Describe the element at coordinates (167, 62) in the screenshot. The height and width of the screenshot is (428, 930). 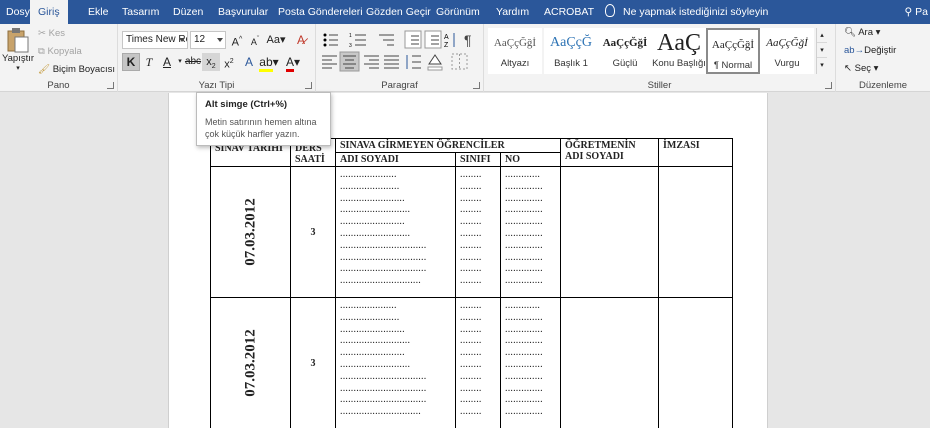
I see `underline-button: A` at that location.